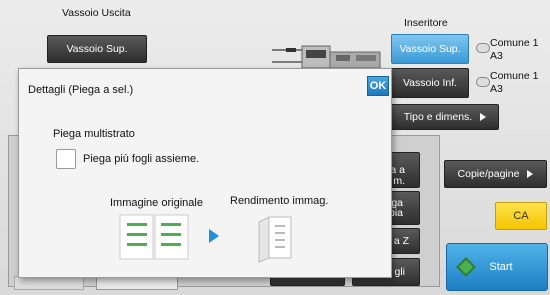  I want to click on inserter-upper-paper-size: A3, so click(496, 56).